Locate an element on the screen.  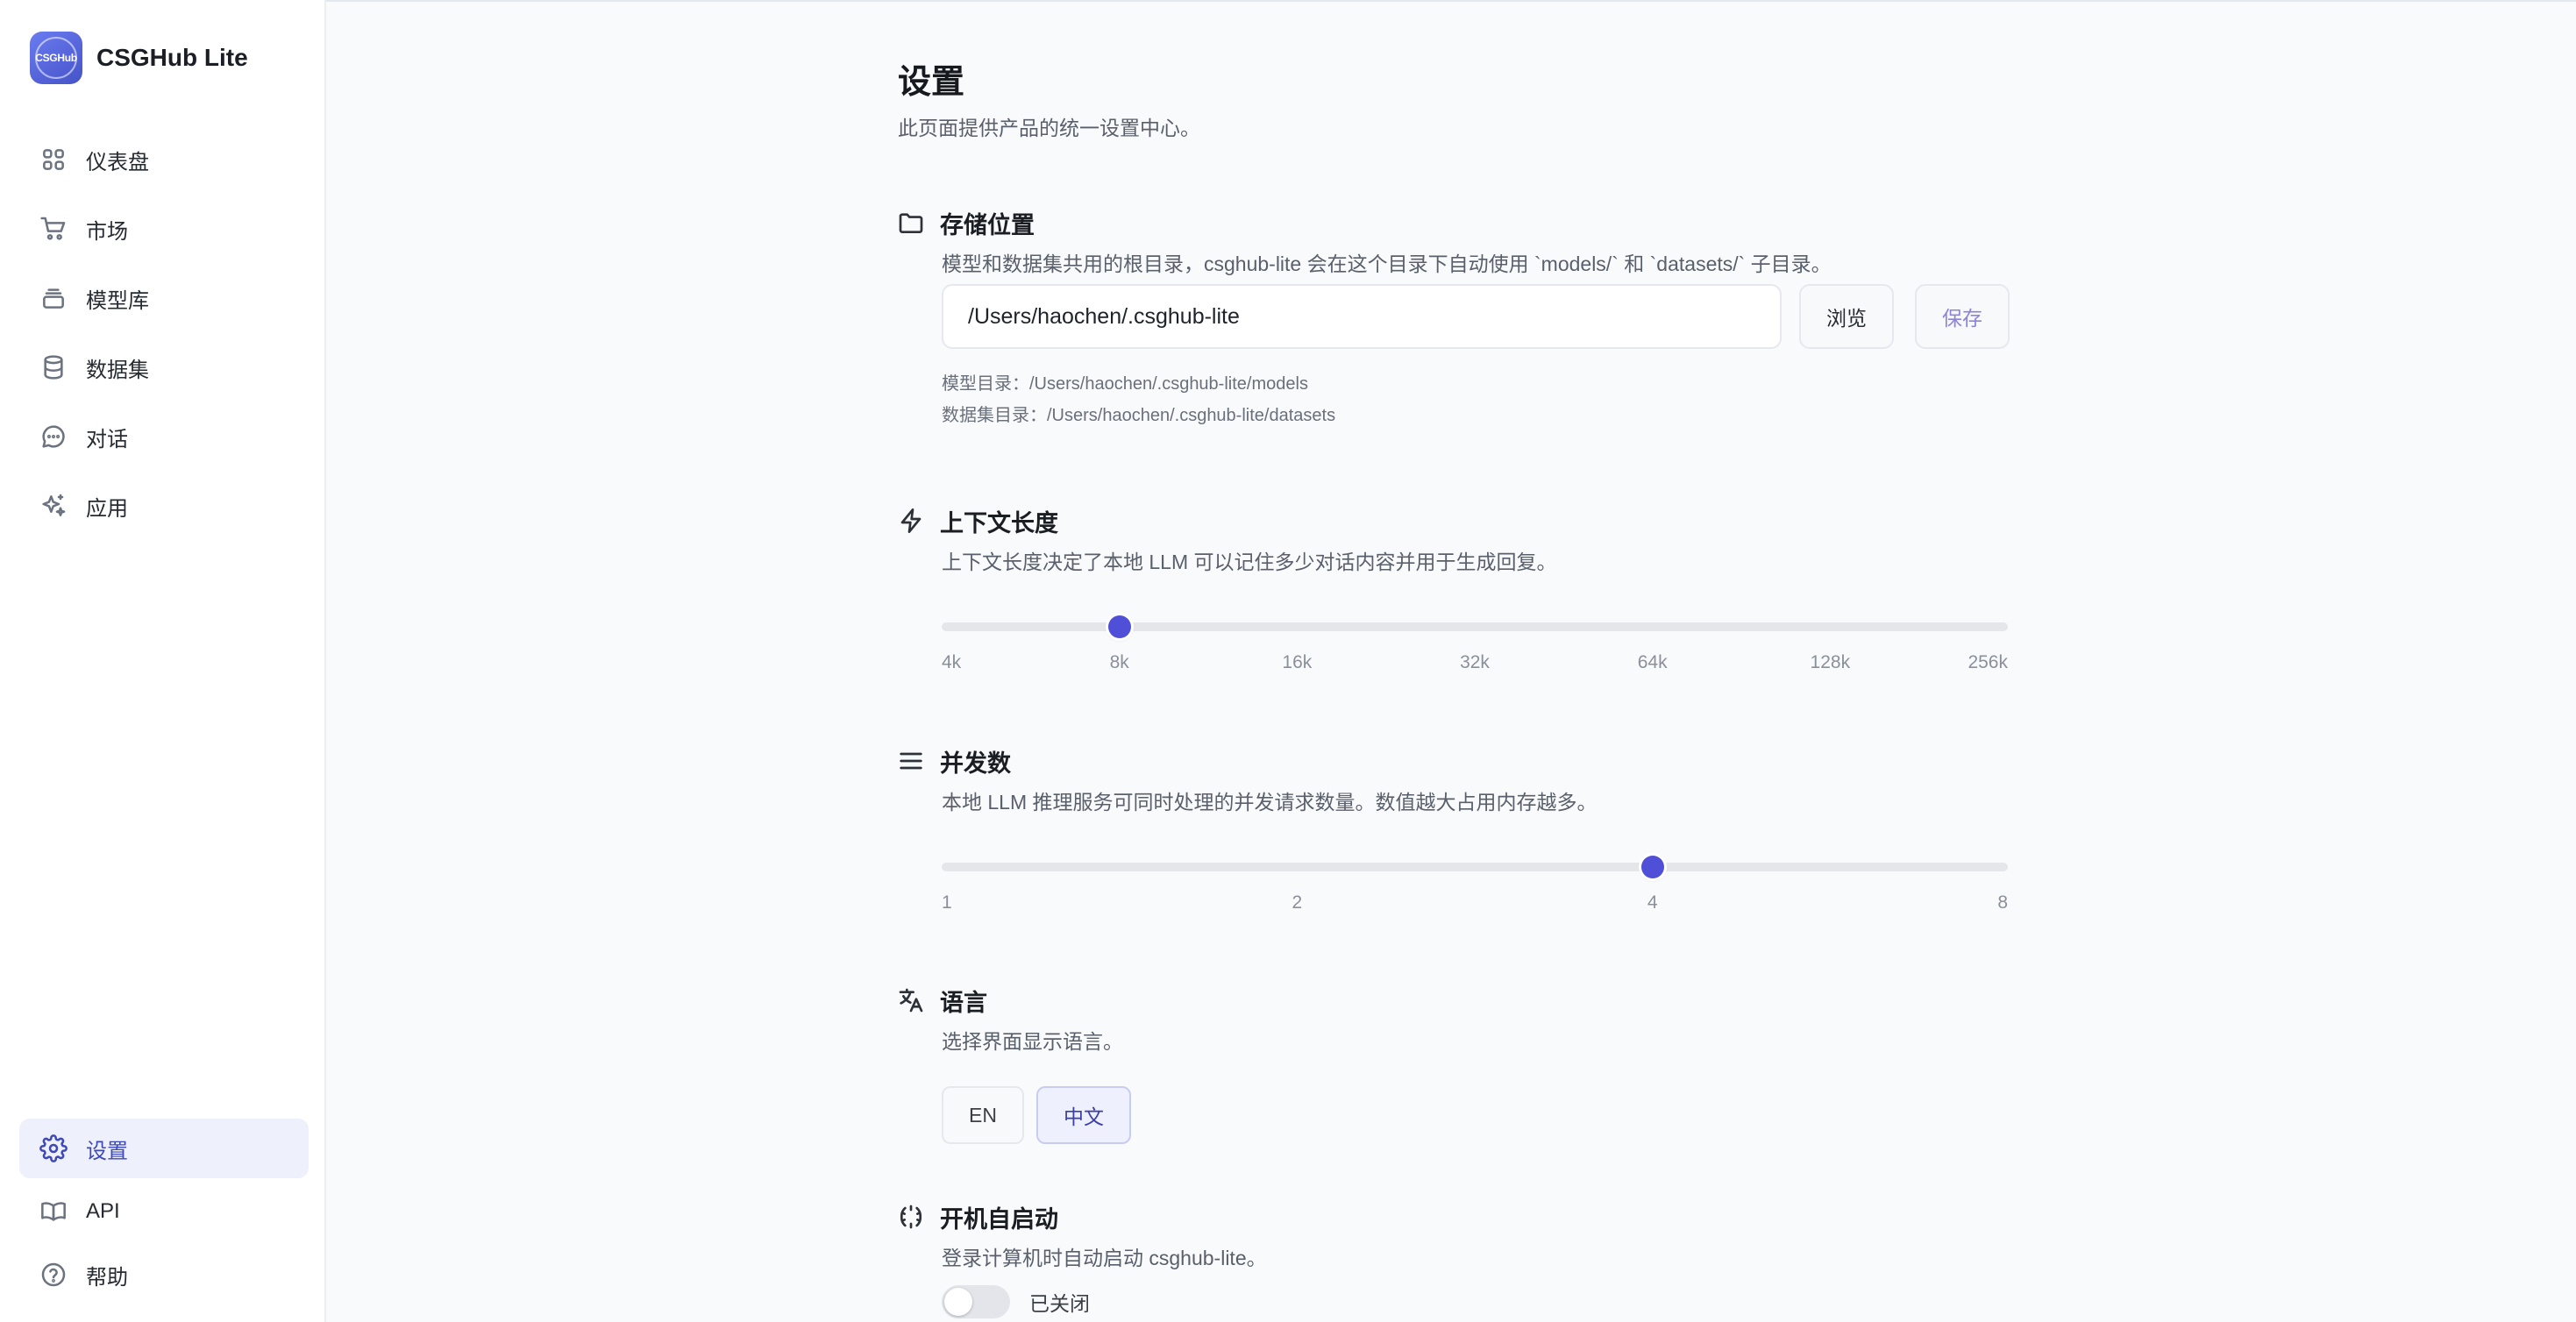
context-tick: 4k is located at coordinates (952, 662).